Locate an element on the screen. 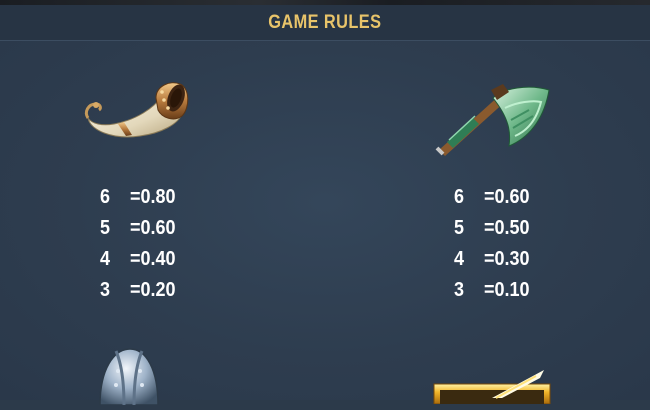 This screenshot has height=410, width=650. payout-row: 6 =0.80 is located at coordinates (140, 197).